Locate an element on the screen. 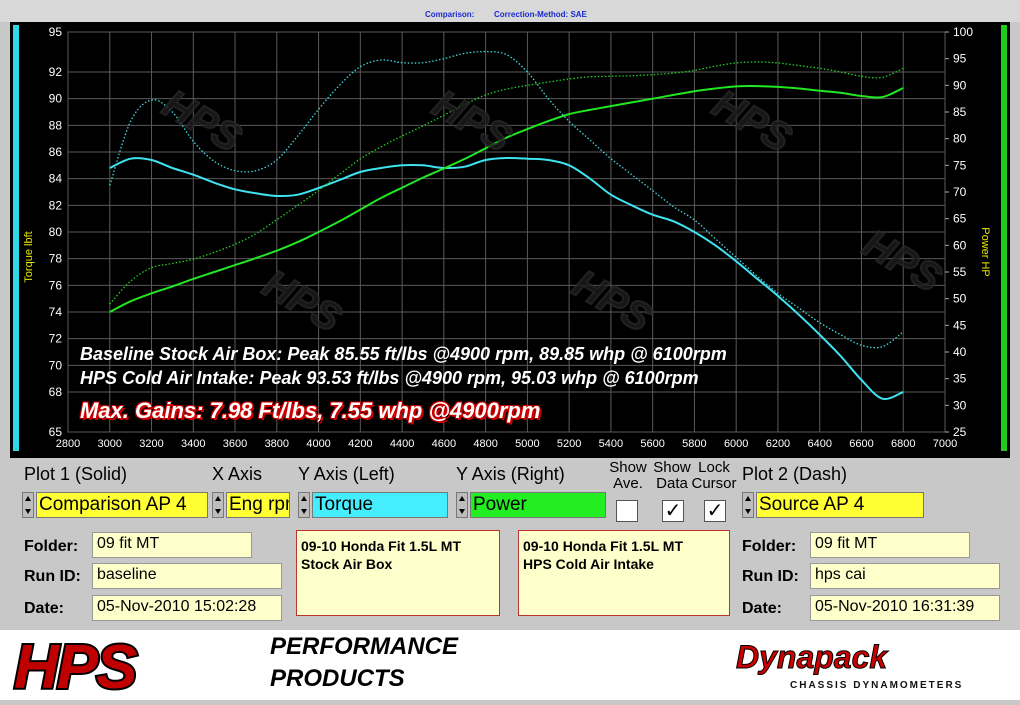  y-left-spinner is located at coordinates (304, 505).